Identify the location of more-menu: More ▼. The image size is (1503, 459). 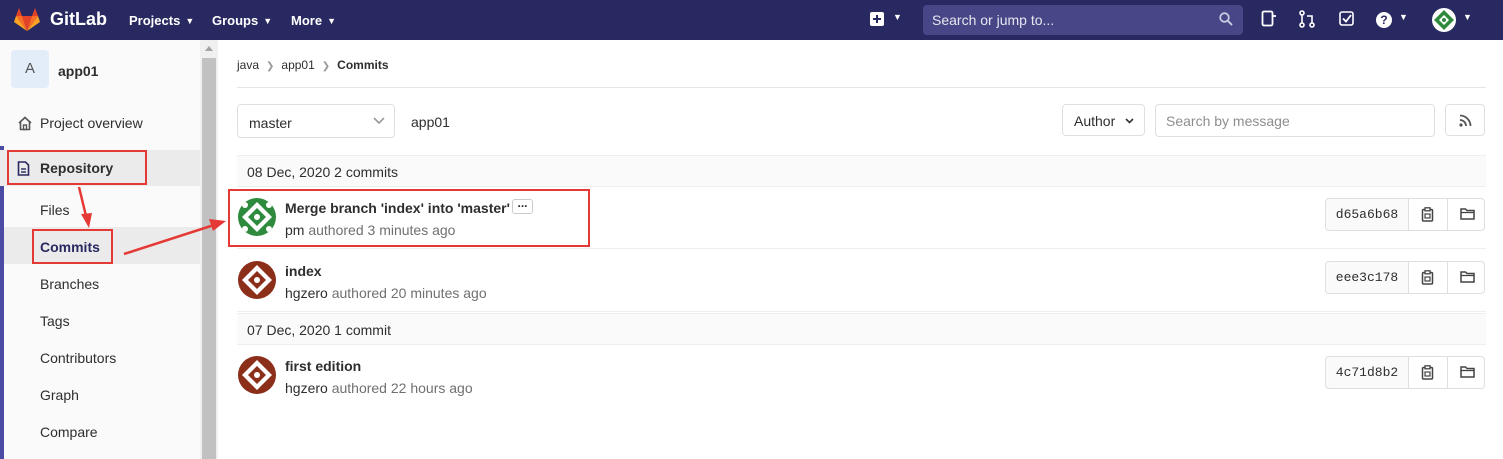
(313, 20).